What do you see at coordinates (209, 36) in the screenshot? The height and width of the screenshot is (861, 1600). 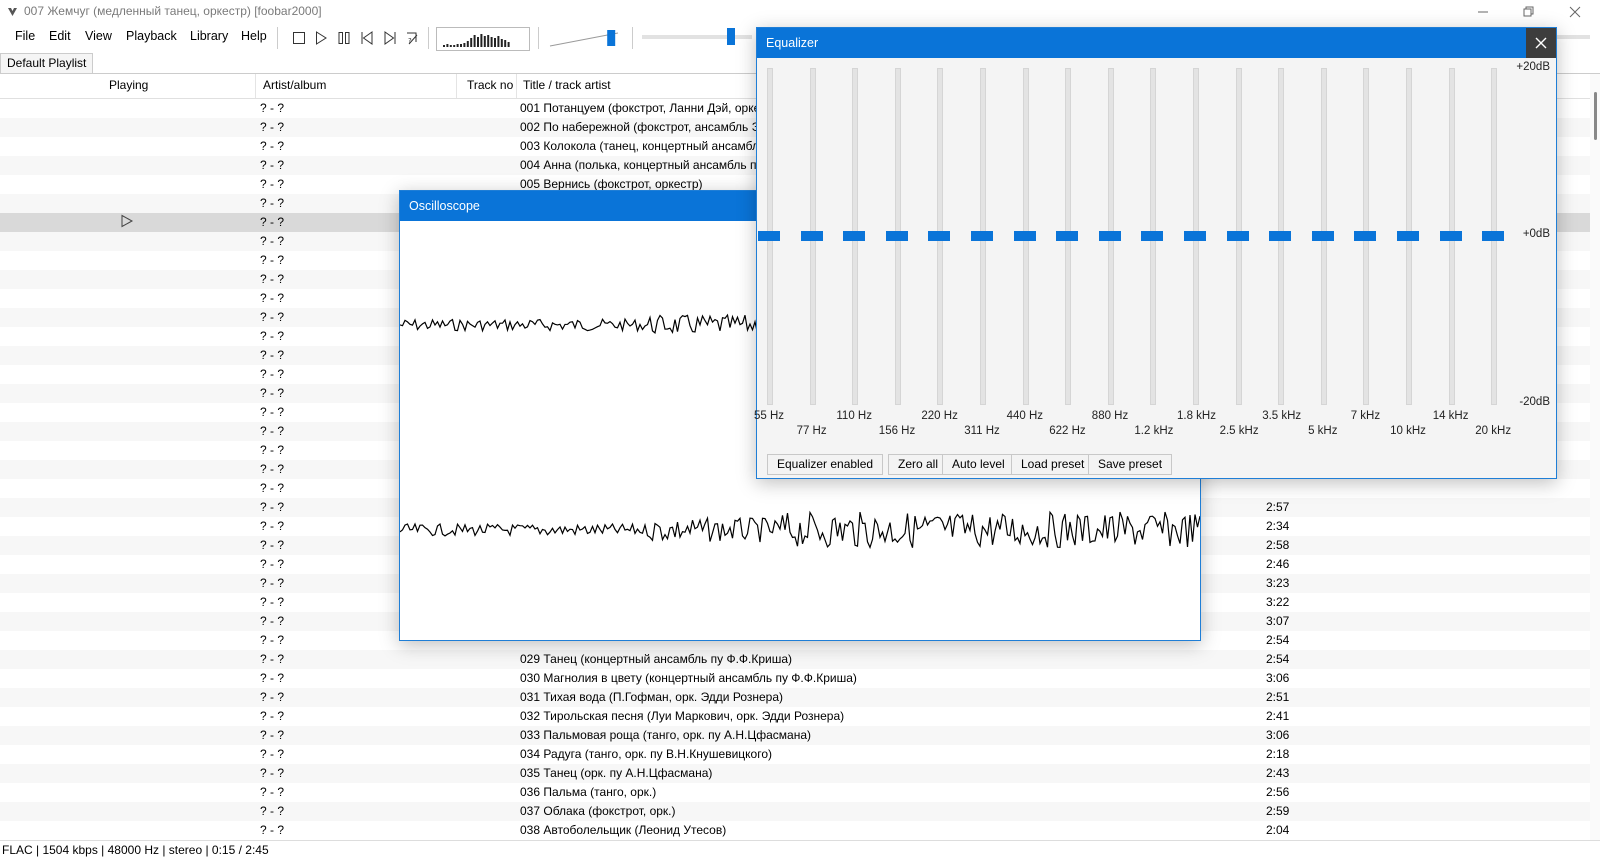 I see `menu-library: Library` at bounding box center [209, 36].